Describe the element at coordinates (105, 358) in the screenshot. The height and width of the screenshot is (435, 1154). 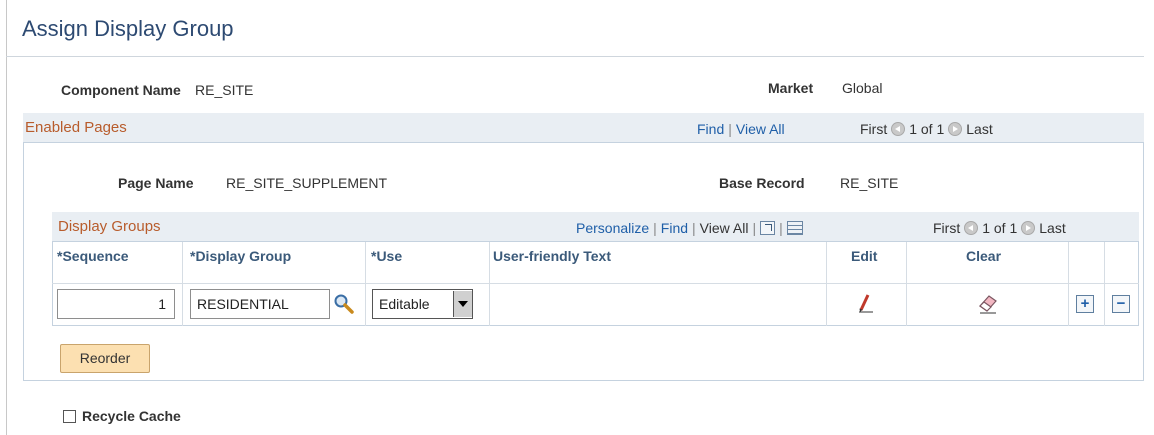
I see `reorder-button: Reorder` at that location.